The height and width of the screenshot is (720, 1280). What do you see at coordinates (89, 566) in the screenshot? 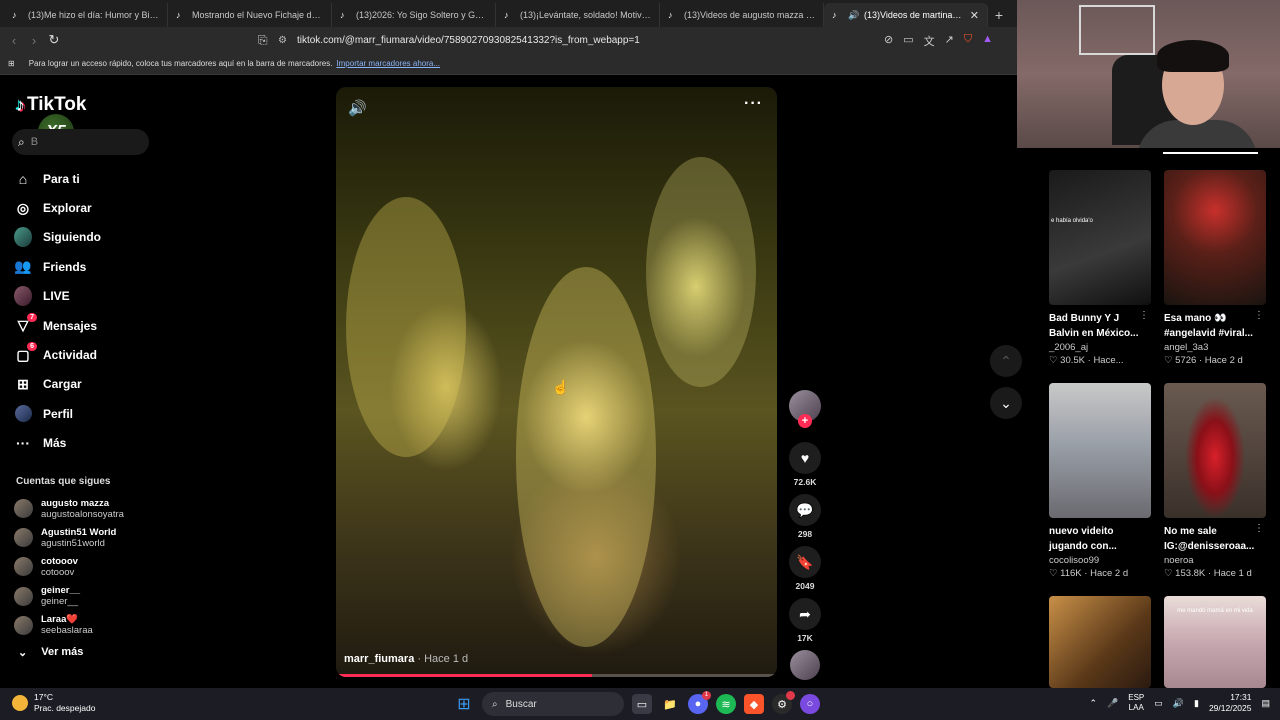
I see `following-account: cotooov cotooov` at bounding box center [89, 566].